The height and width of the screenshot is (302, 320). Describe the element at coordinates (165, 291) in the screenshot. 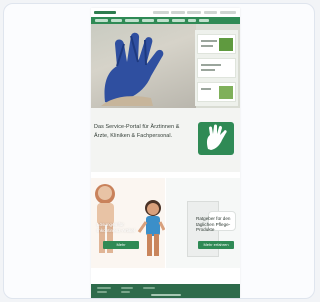

I see `site-footer` at that location.